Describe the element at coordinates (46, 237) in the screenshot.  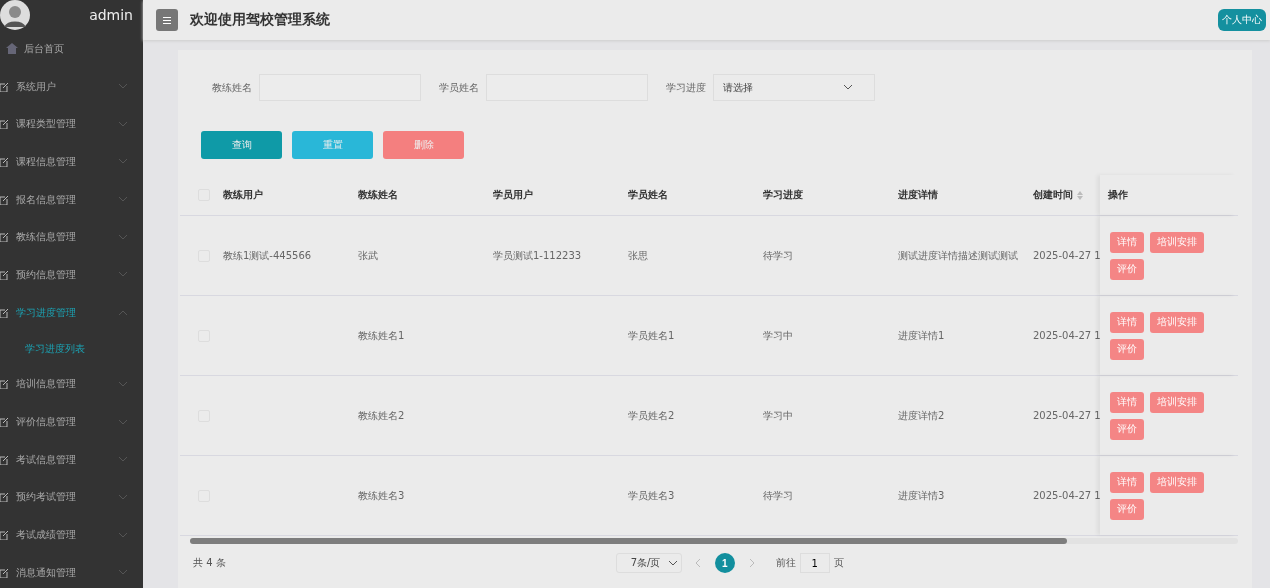
I see `menu-label: 教练信息管理` at that location.